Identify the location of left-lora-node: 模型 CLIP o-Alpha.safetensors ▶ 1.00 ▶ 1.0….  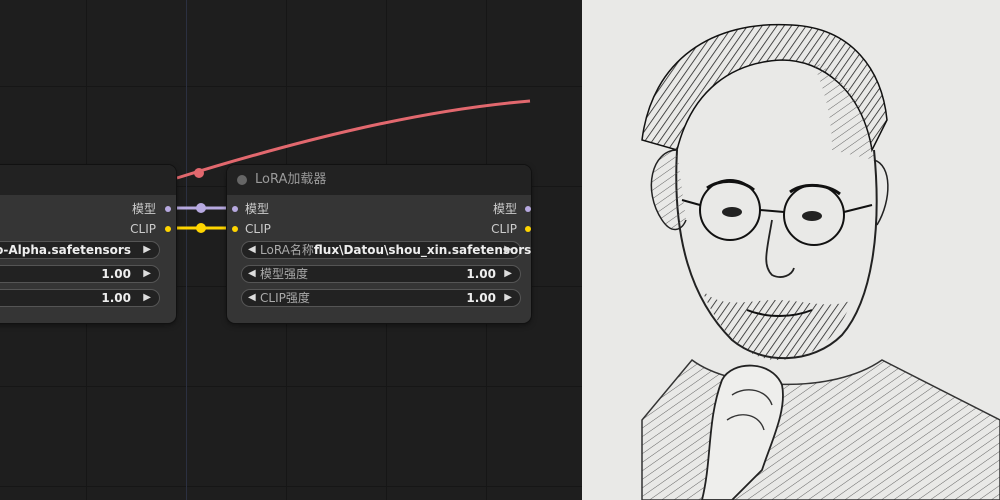
(88, 244).